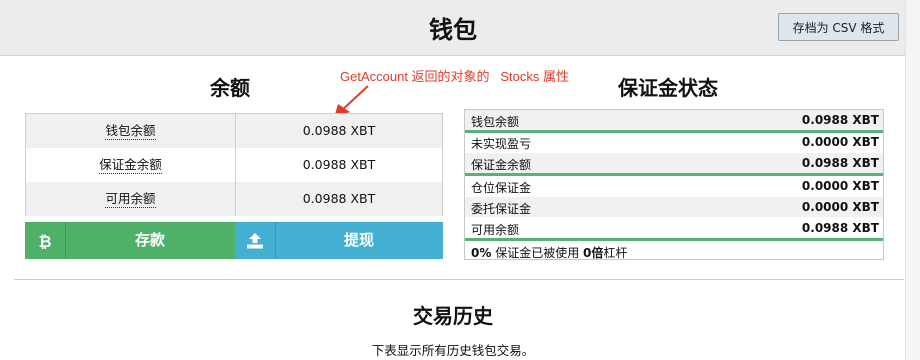 Image resolution: width=920 pixels, height=360 pixels. What do you see at coordinates (593, 253) in the screenshot?
I see `leverage-value: 0倍` at bounding box center [593, 253].